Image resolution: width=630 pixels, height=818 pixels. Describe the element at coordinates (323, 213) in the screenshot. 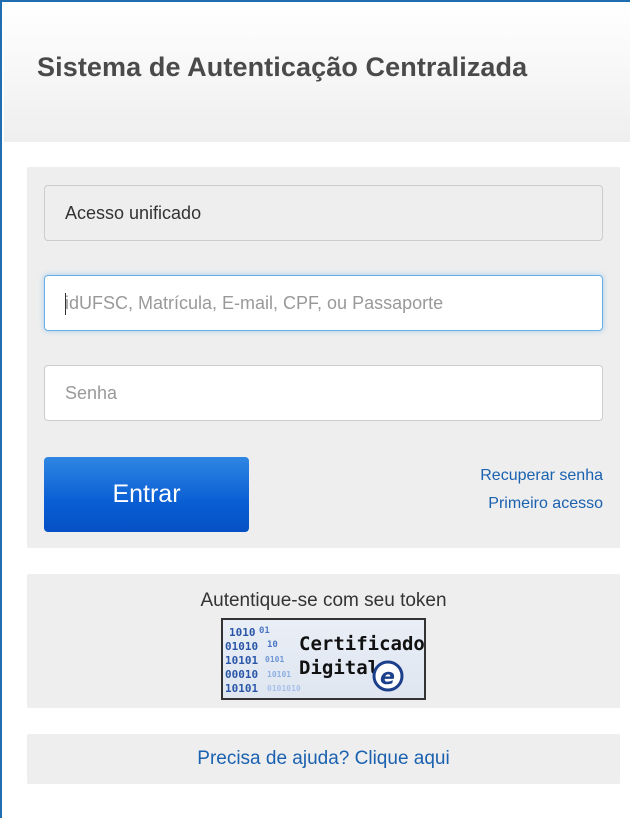

I see `access-type-field: Acesso unificado` at that location.